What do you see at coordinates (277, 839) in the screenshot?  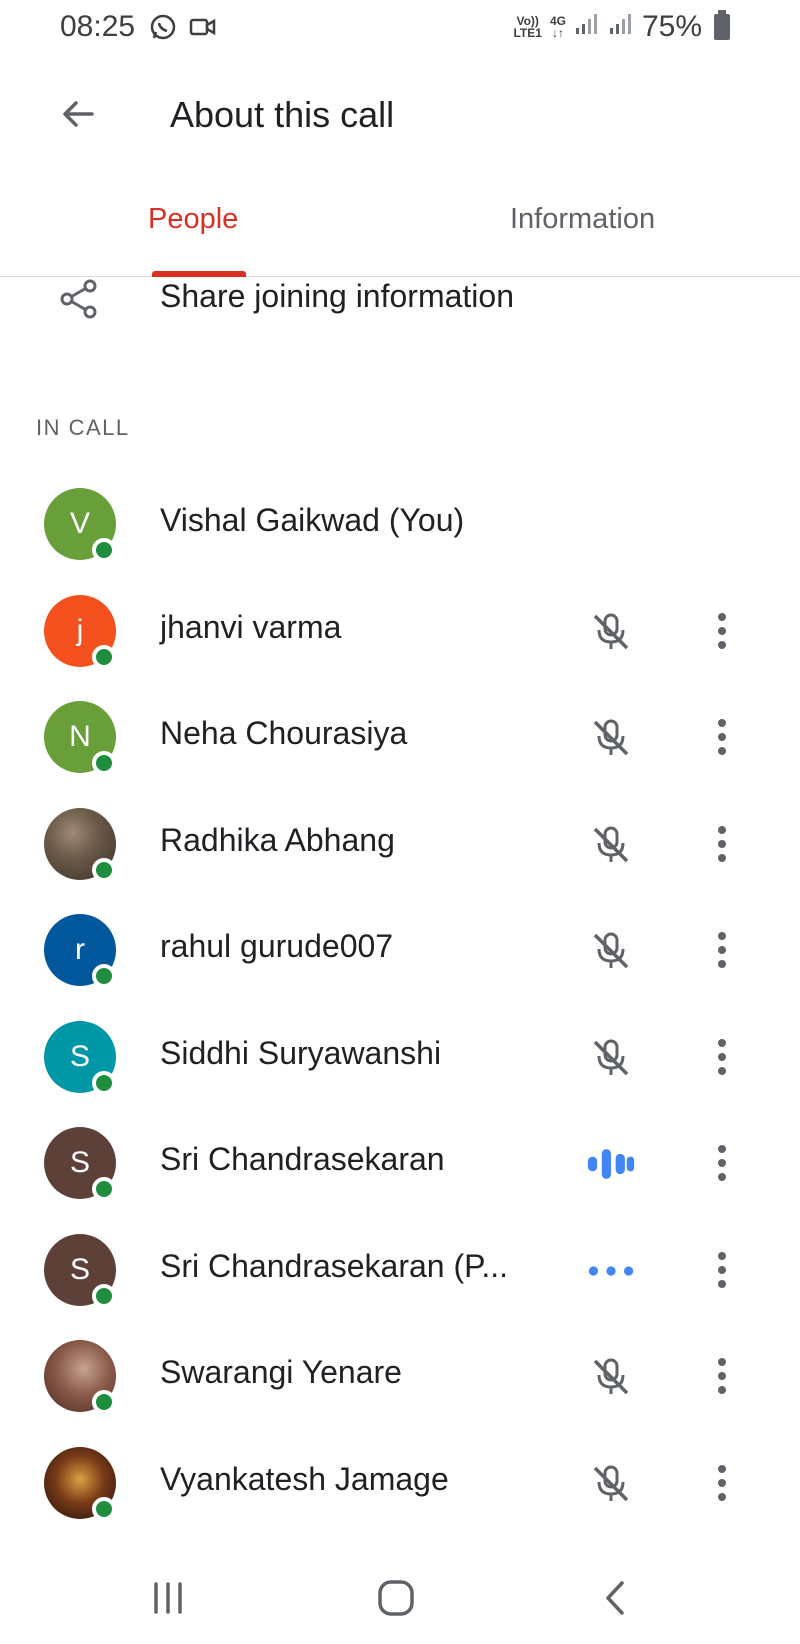 I see `participant-name: Radhika Abhang` at bounding box center [277, 839].